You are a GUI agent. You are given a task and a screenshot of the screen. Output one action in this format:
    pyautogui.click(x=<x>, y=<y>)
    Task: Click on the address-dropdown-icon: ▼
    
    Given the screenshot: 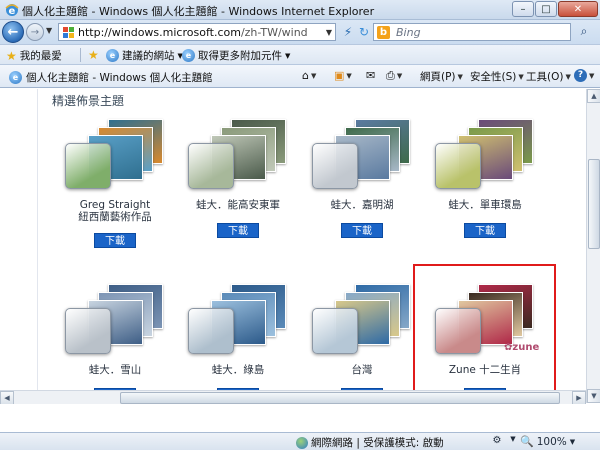 What is the action you would take?
    pyautogui.click(x=329, y=32)
    